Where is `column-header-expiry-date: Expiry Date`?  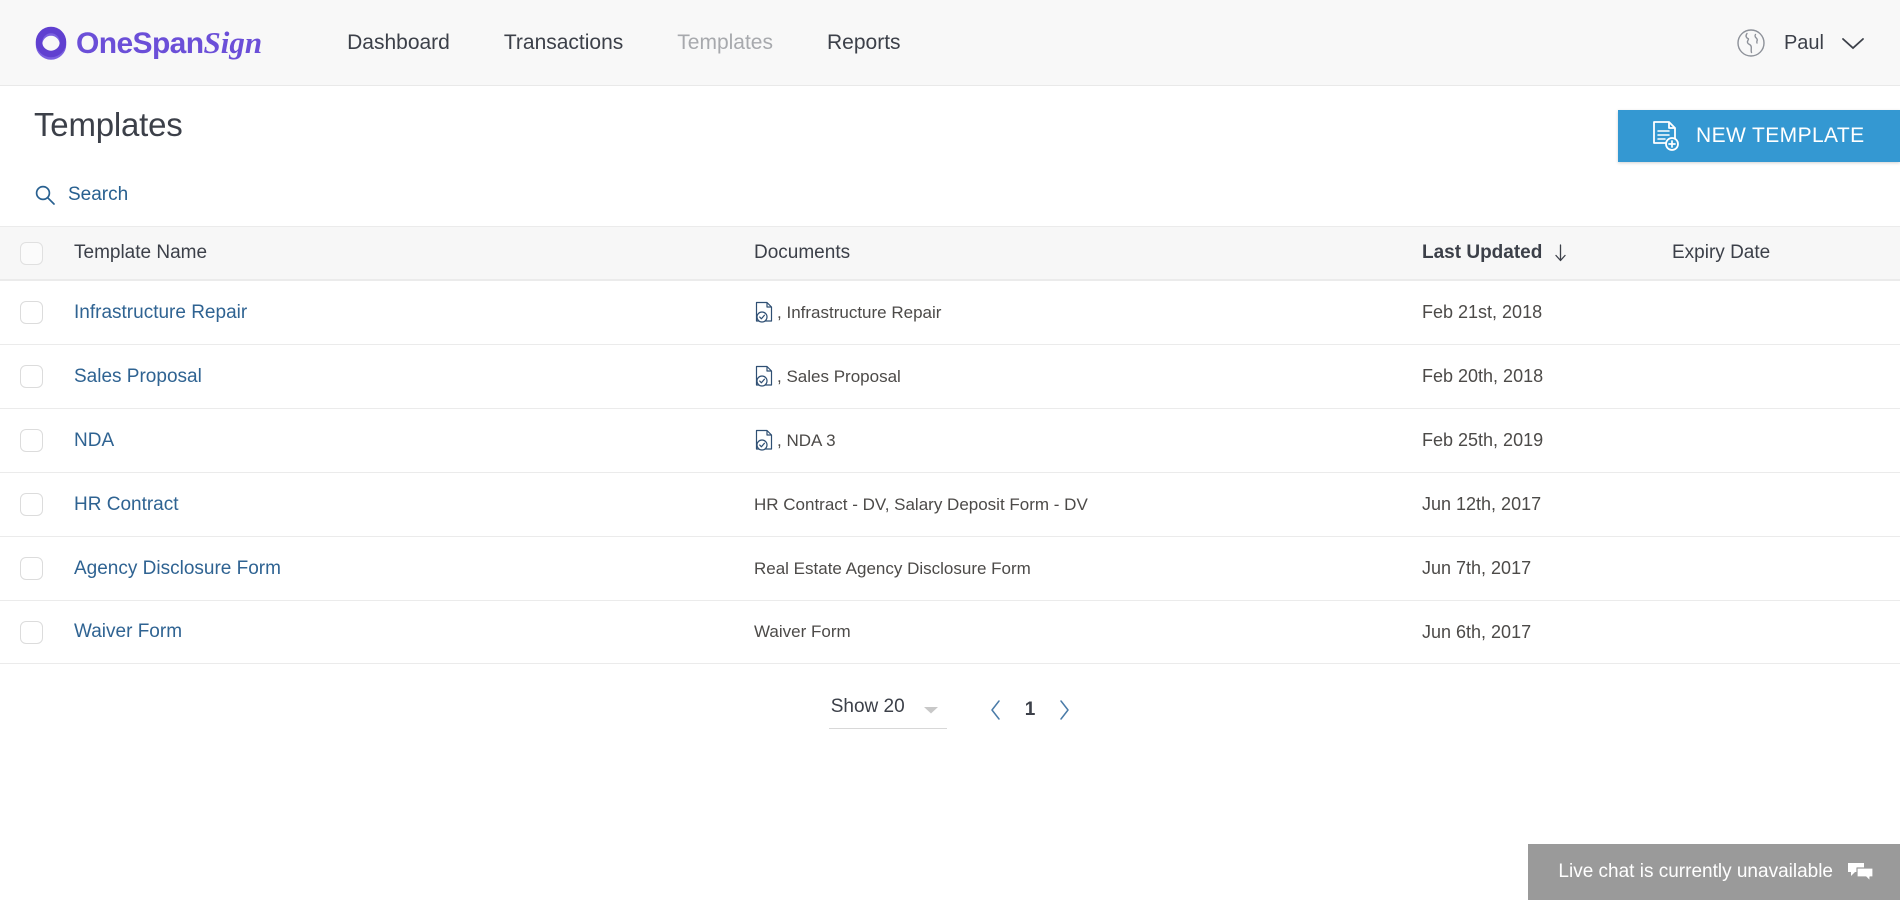
column-header-expiry-date: Expiry Date is located at coordinates (1786, 253).